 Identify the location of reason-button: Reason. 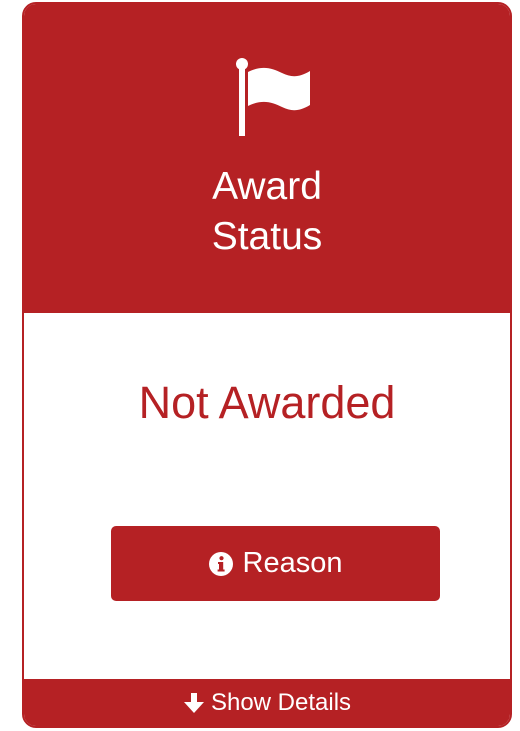
(275, 563).